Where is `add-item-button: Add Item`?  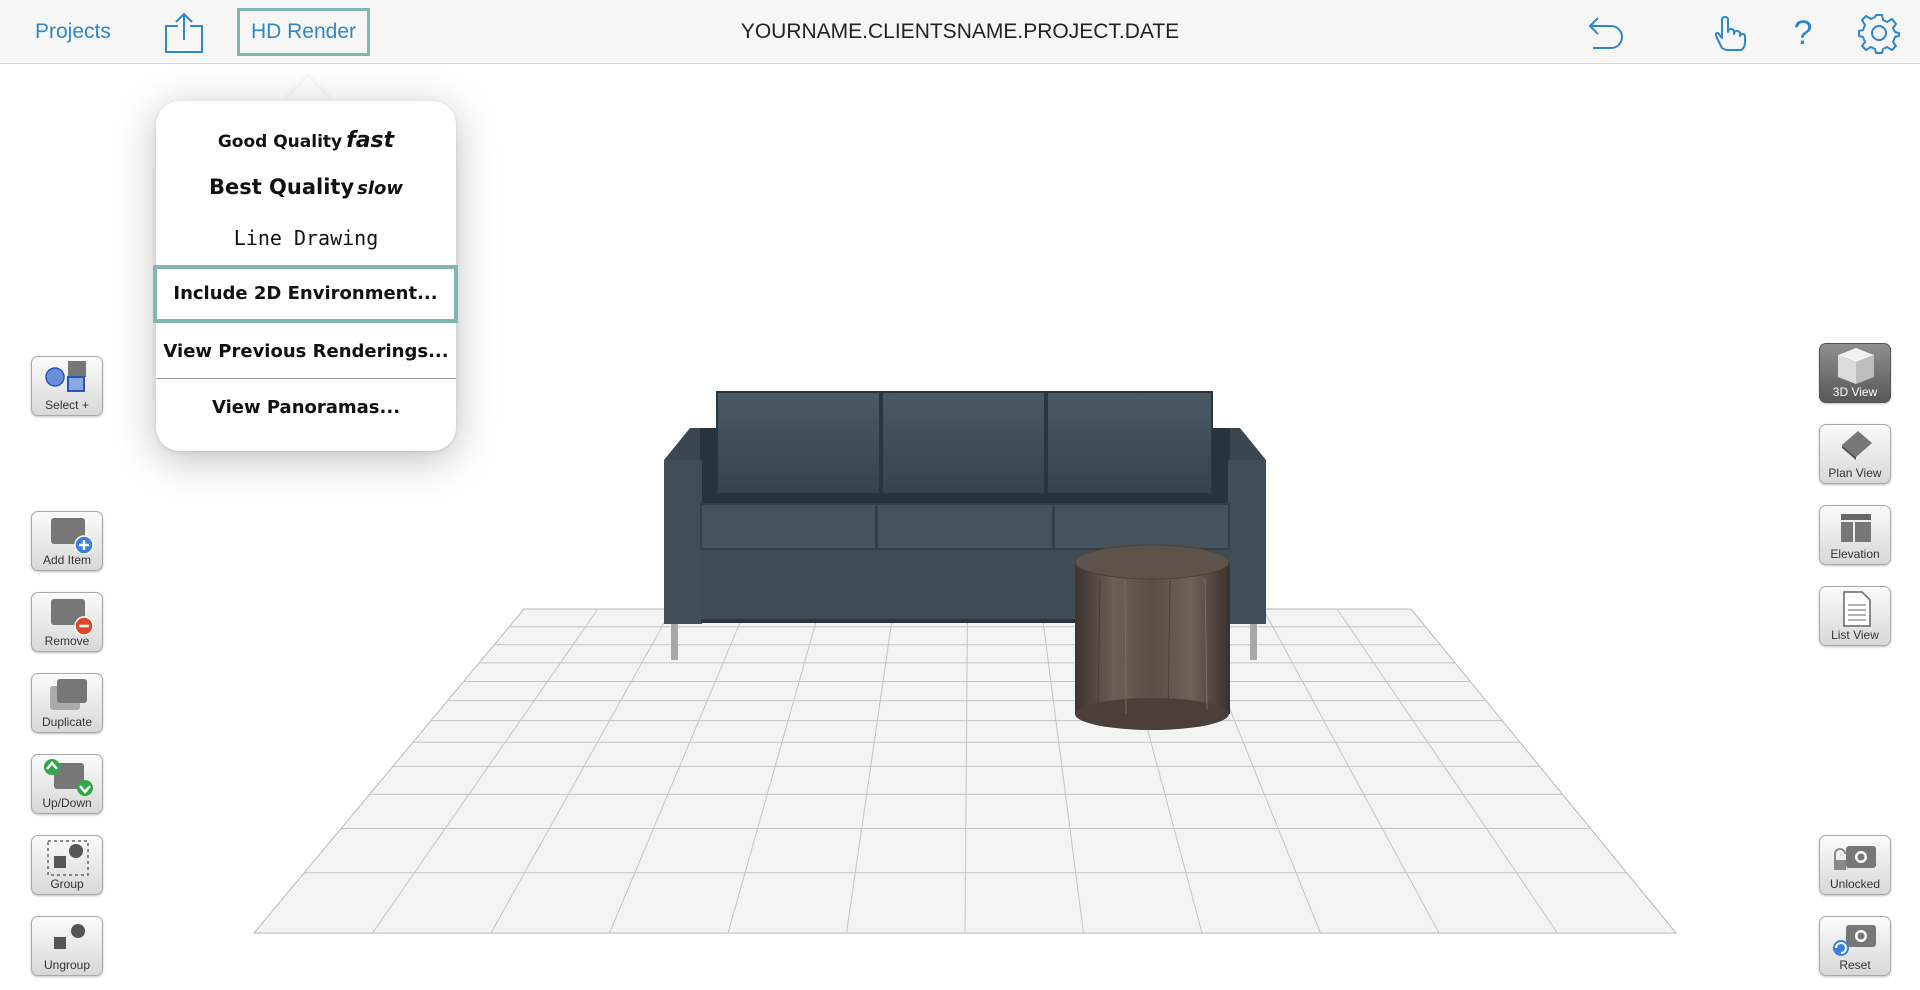
add-item-button: Add Item is located at coordinates (67, 541).